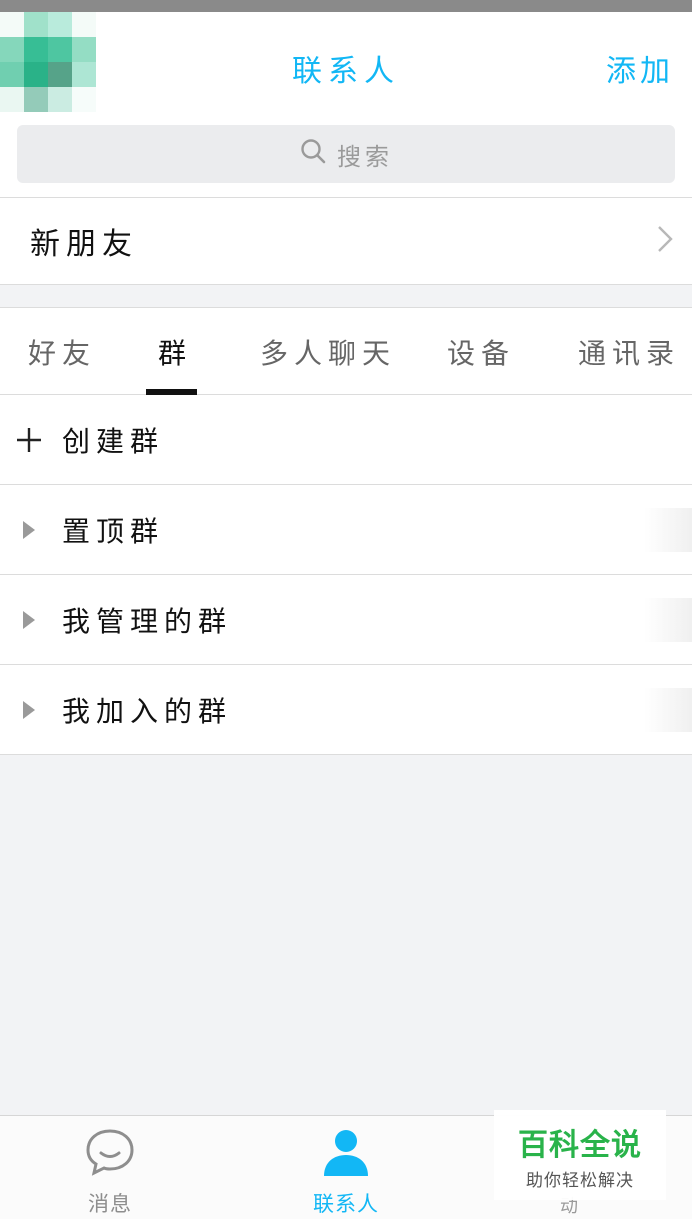  I want to click on bottom-tab-contacts: 联系人, so click(346, 1171).